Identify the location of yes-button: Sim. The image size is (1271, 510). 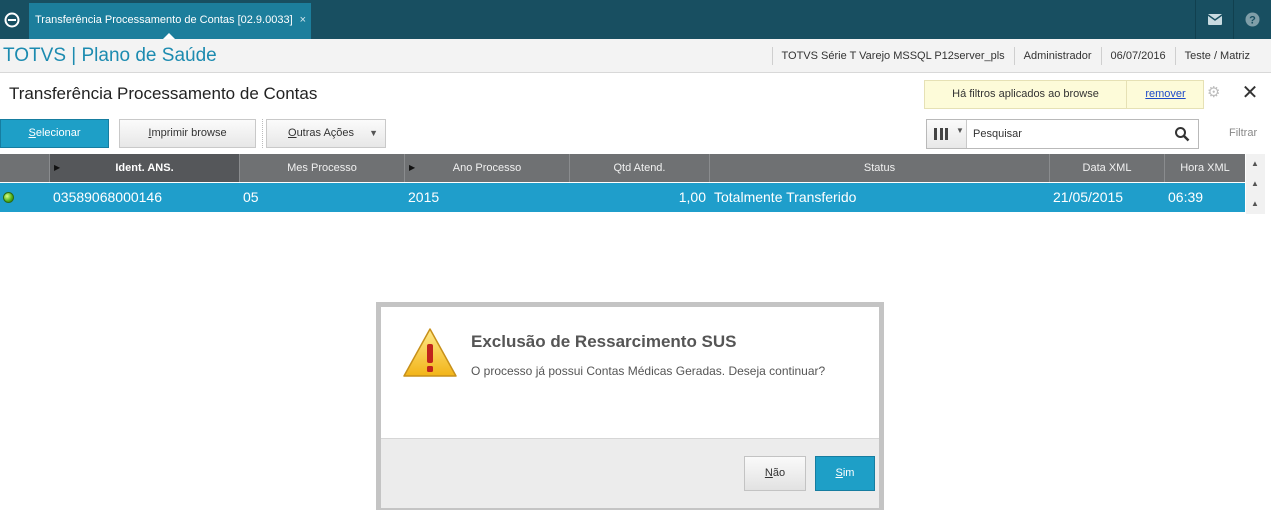
(845, 473).